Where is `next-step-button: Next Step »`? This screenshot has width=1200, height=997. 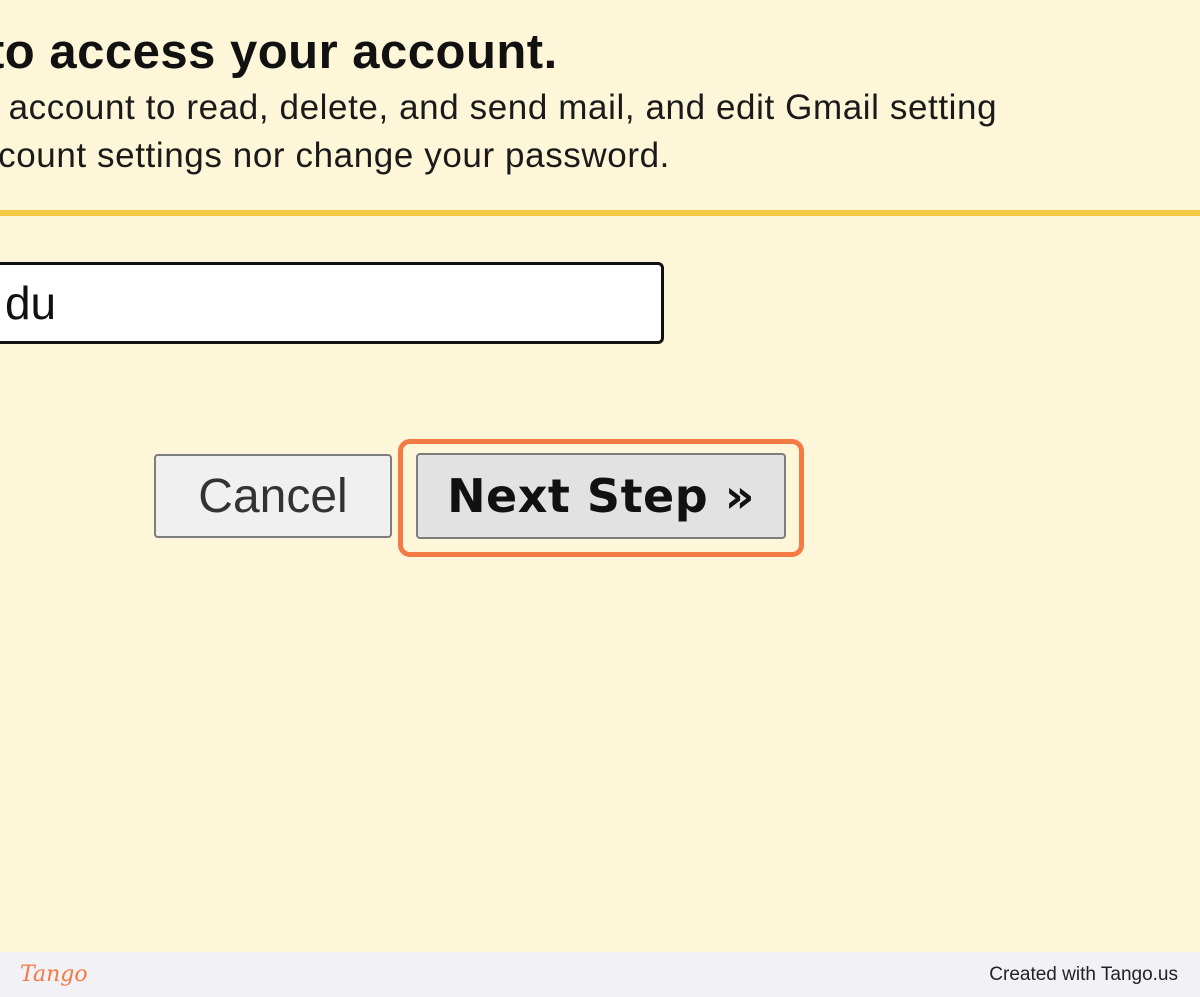
next-step-button: Next Step » is located at coordinates (601, 496).